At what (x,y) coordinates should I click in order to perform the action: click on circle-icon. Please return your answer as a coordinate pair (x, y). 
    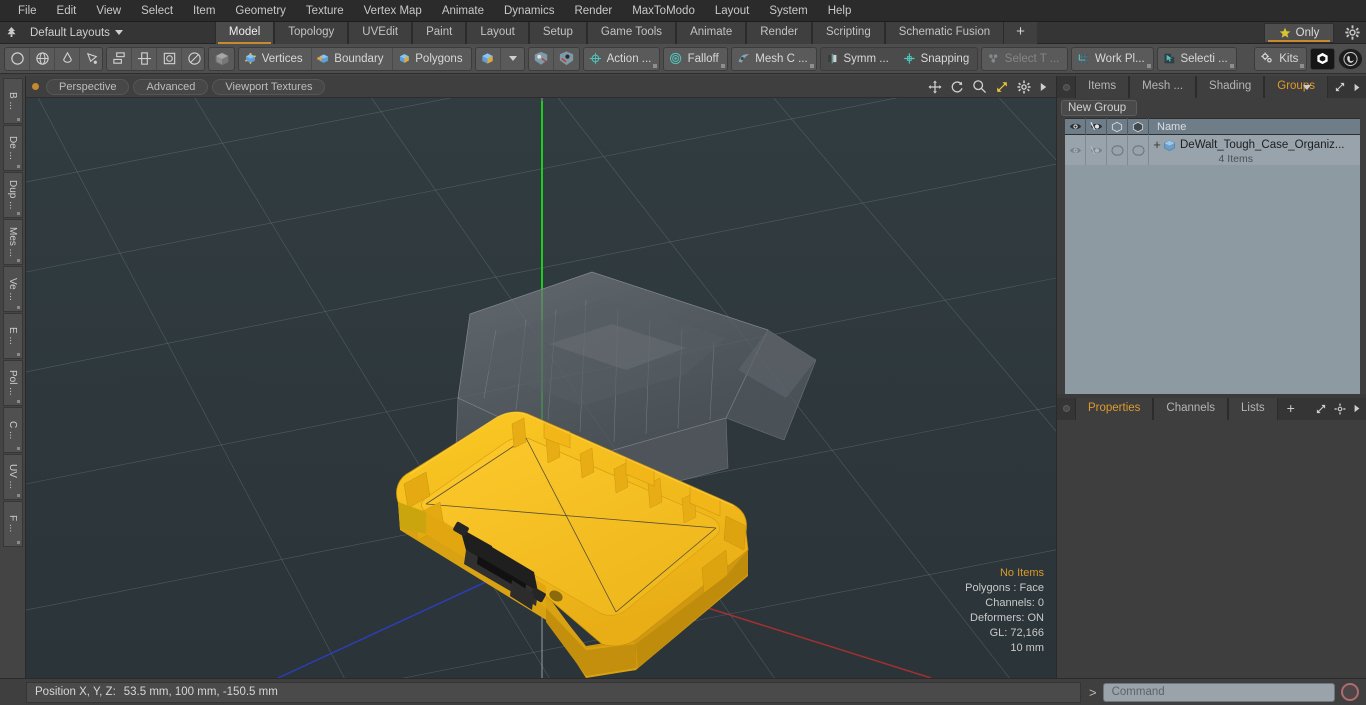
    Looking at the image, I should click on (17, 58).